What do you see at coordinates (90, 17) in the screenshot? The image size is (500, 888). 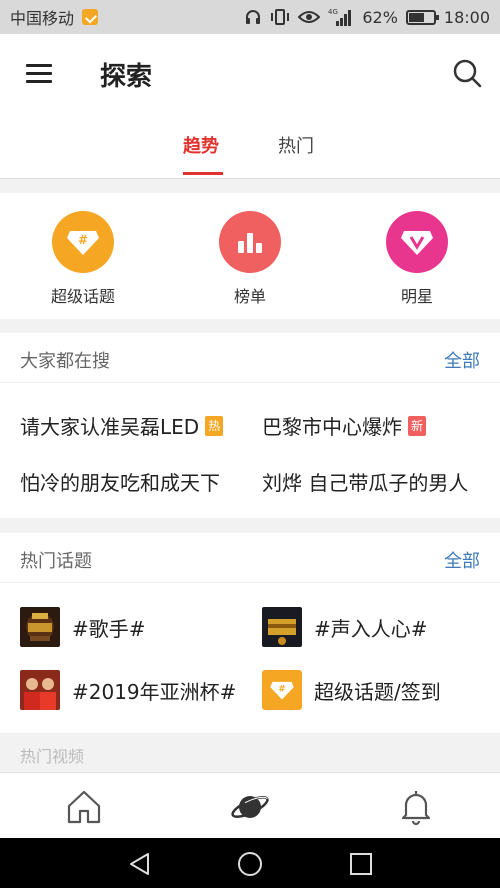 I see `app-notification-icon` at bounding box center [90, 17].